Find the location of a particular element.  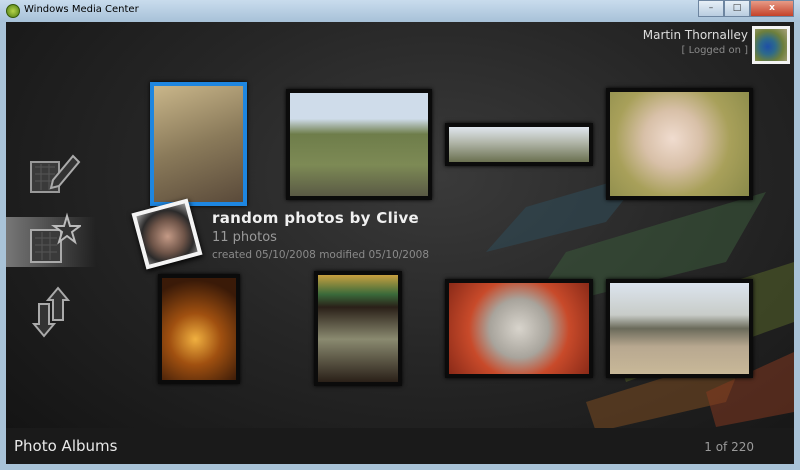

section-title: Photo Albums is located at coordinates (66, 446).